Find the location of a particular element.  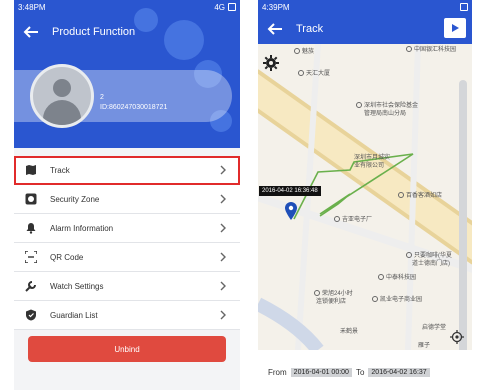

unbind-button: Unbind is located at coordinates (127, 349).